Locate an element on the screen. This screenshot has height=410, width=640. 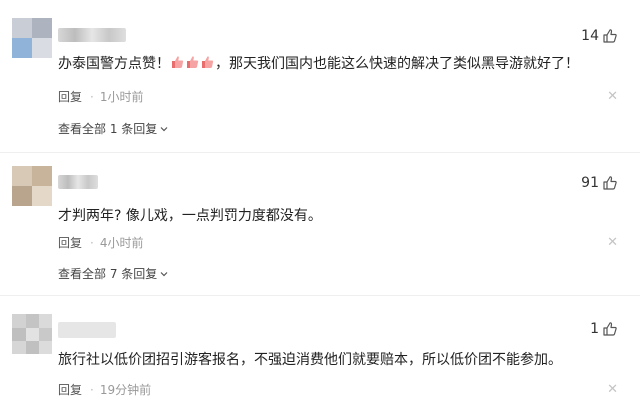
comment-meta: 回复 · 1小时前 is located at coordinates (100, 96).